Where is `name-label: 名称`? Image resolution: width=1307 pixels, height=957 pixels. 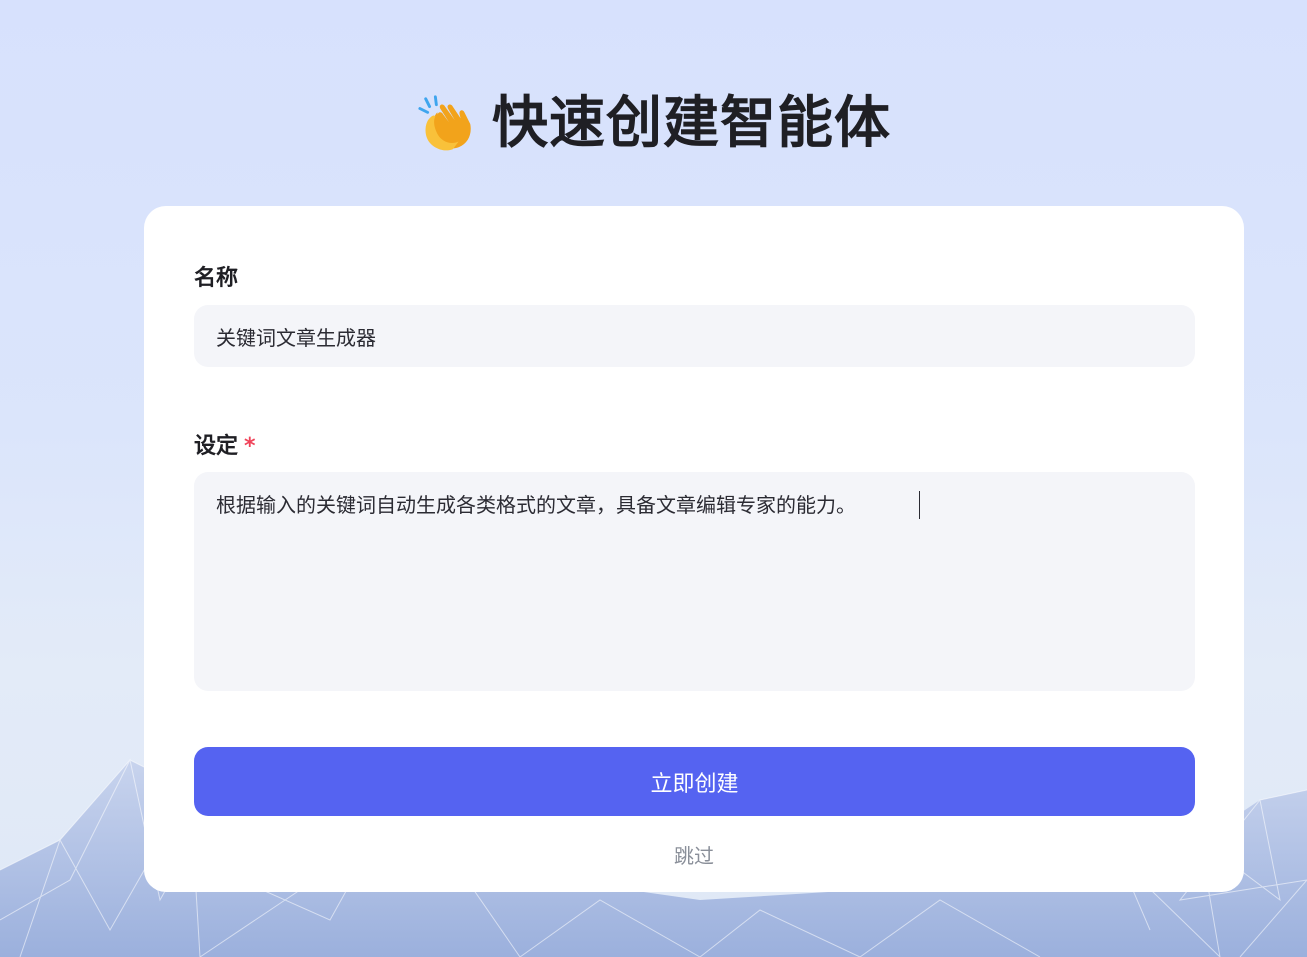
name-label: 名称 is located at coordinates (216, 276).